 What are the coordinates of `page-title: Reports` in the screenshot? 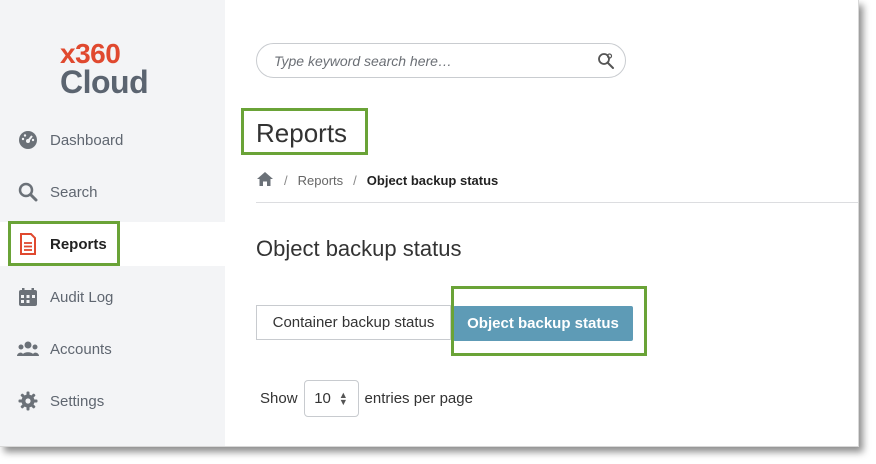 It's located at (302, 133).